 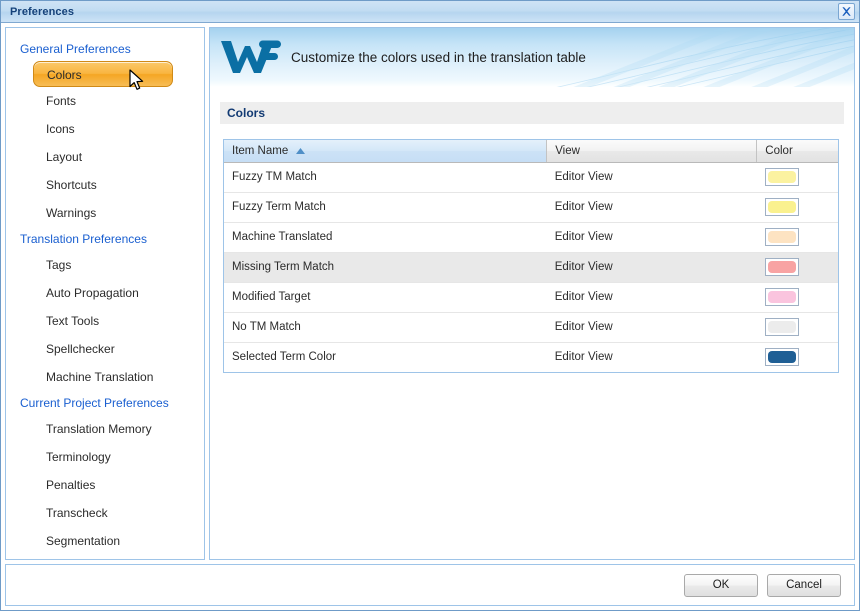 What do you see at coordinates (251, 57) in the screenshot?
I see `wordfast-wf-logo-icon` at bounding box center [251, 57].